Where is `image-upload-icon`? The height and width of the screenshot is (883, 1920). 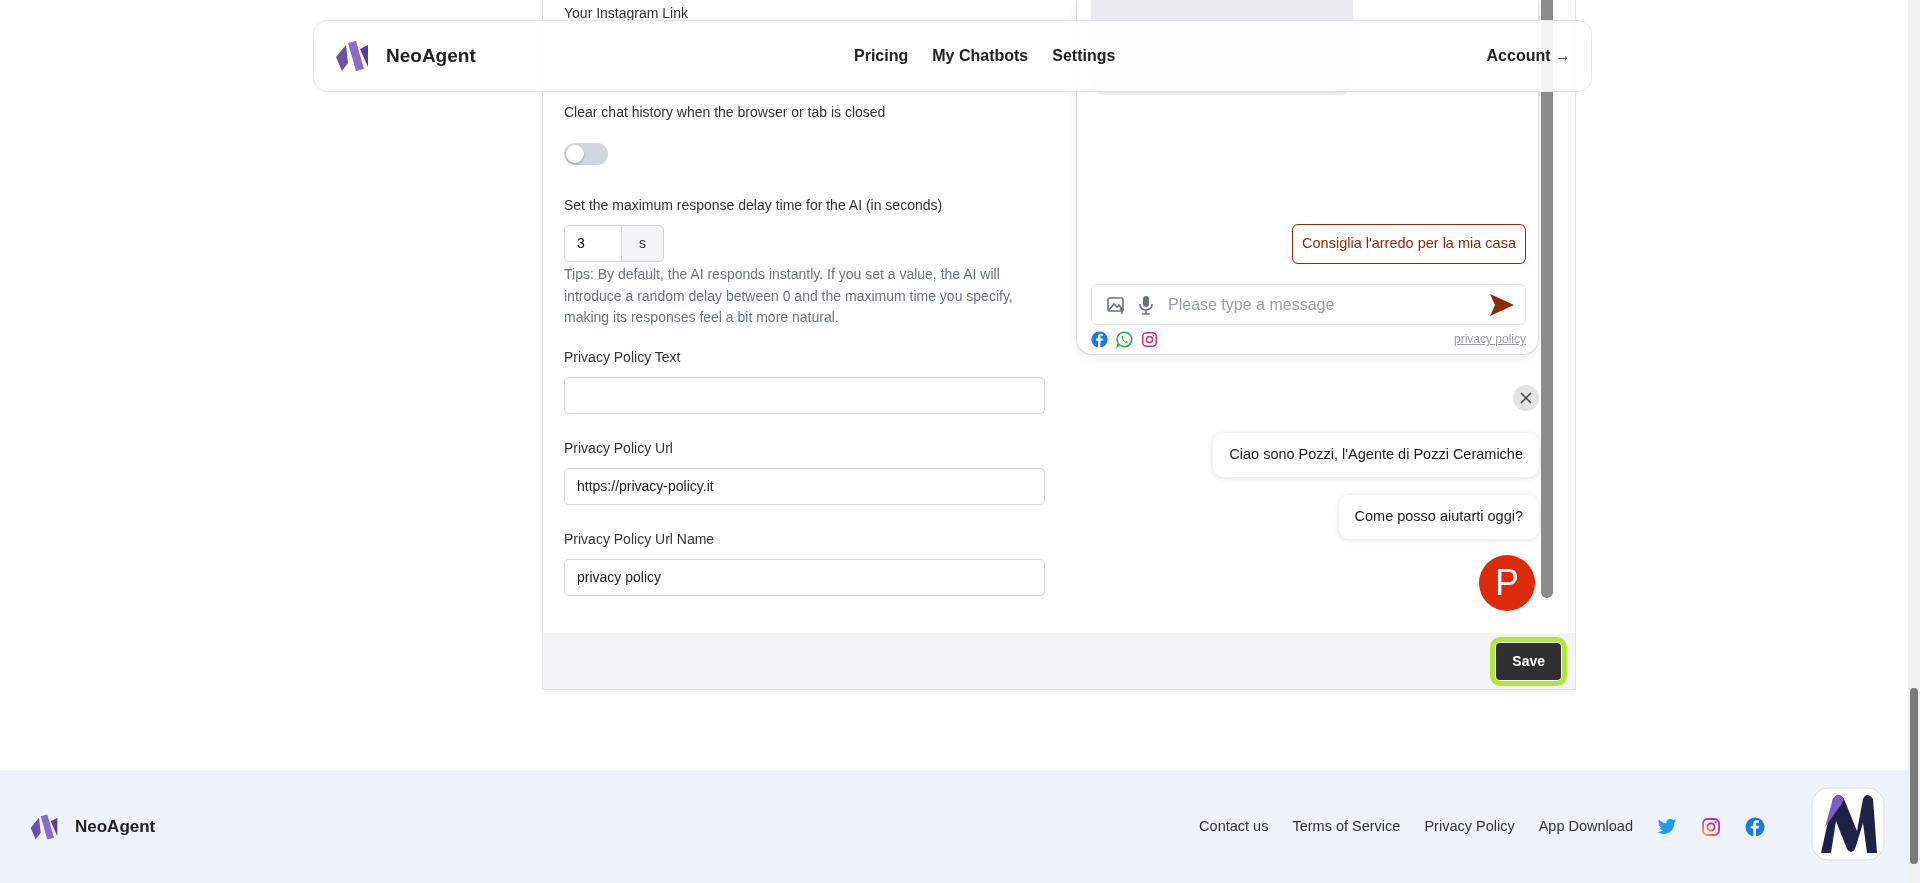
image-upload-icon is located at coordinates (1116, 304).